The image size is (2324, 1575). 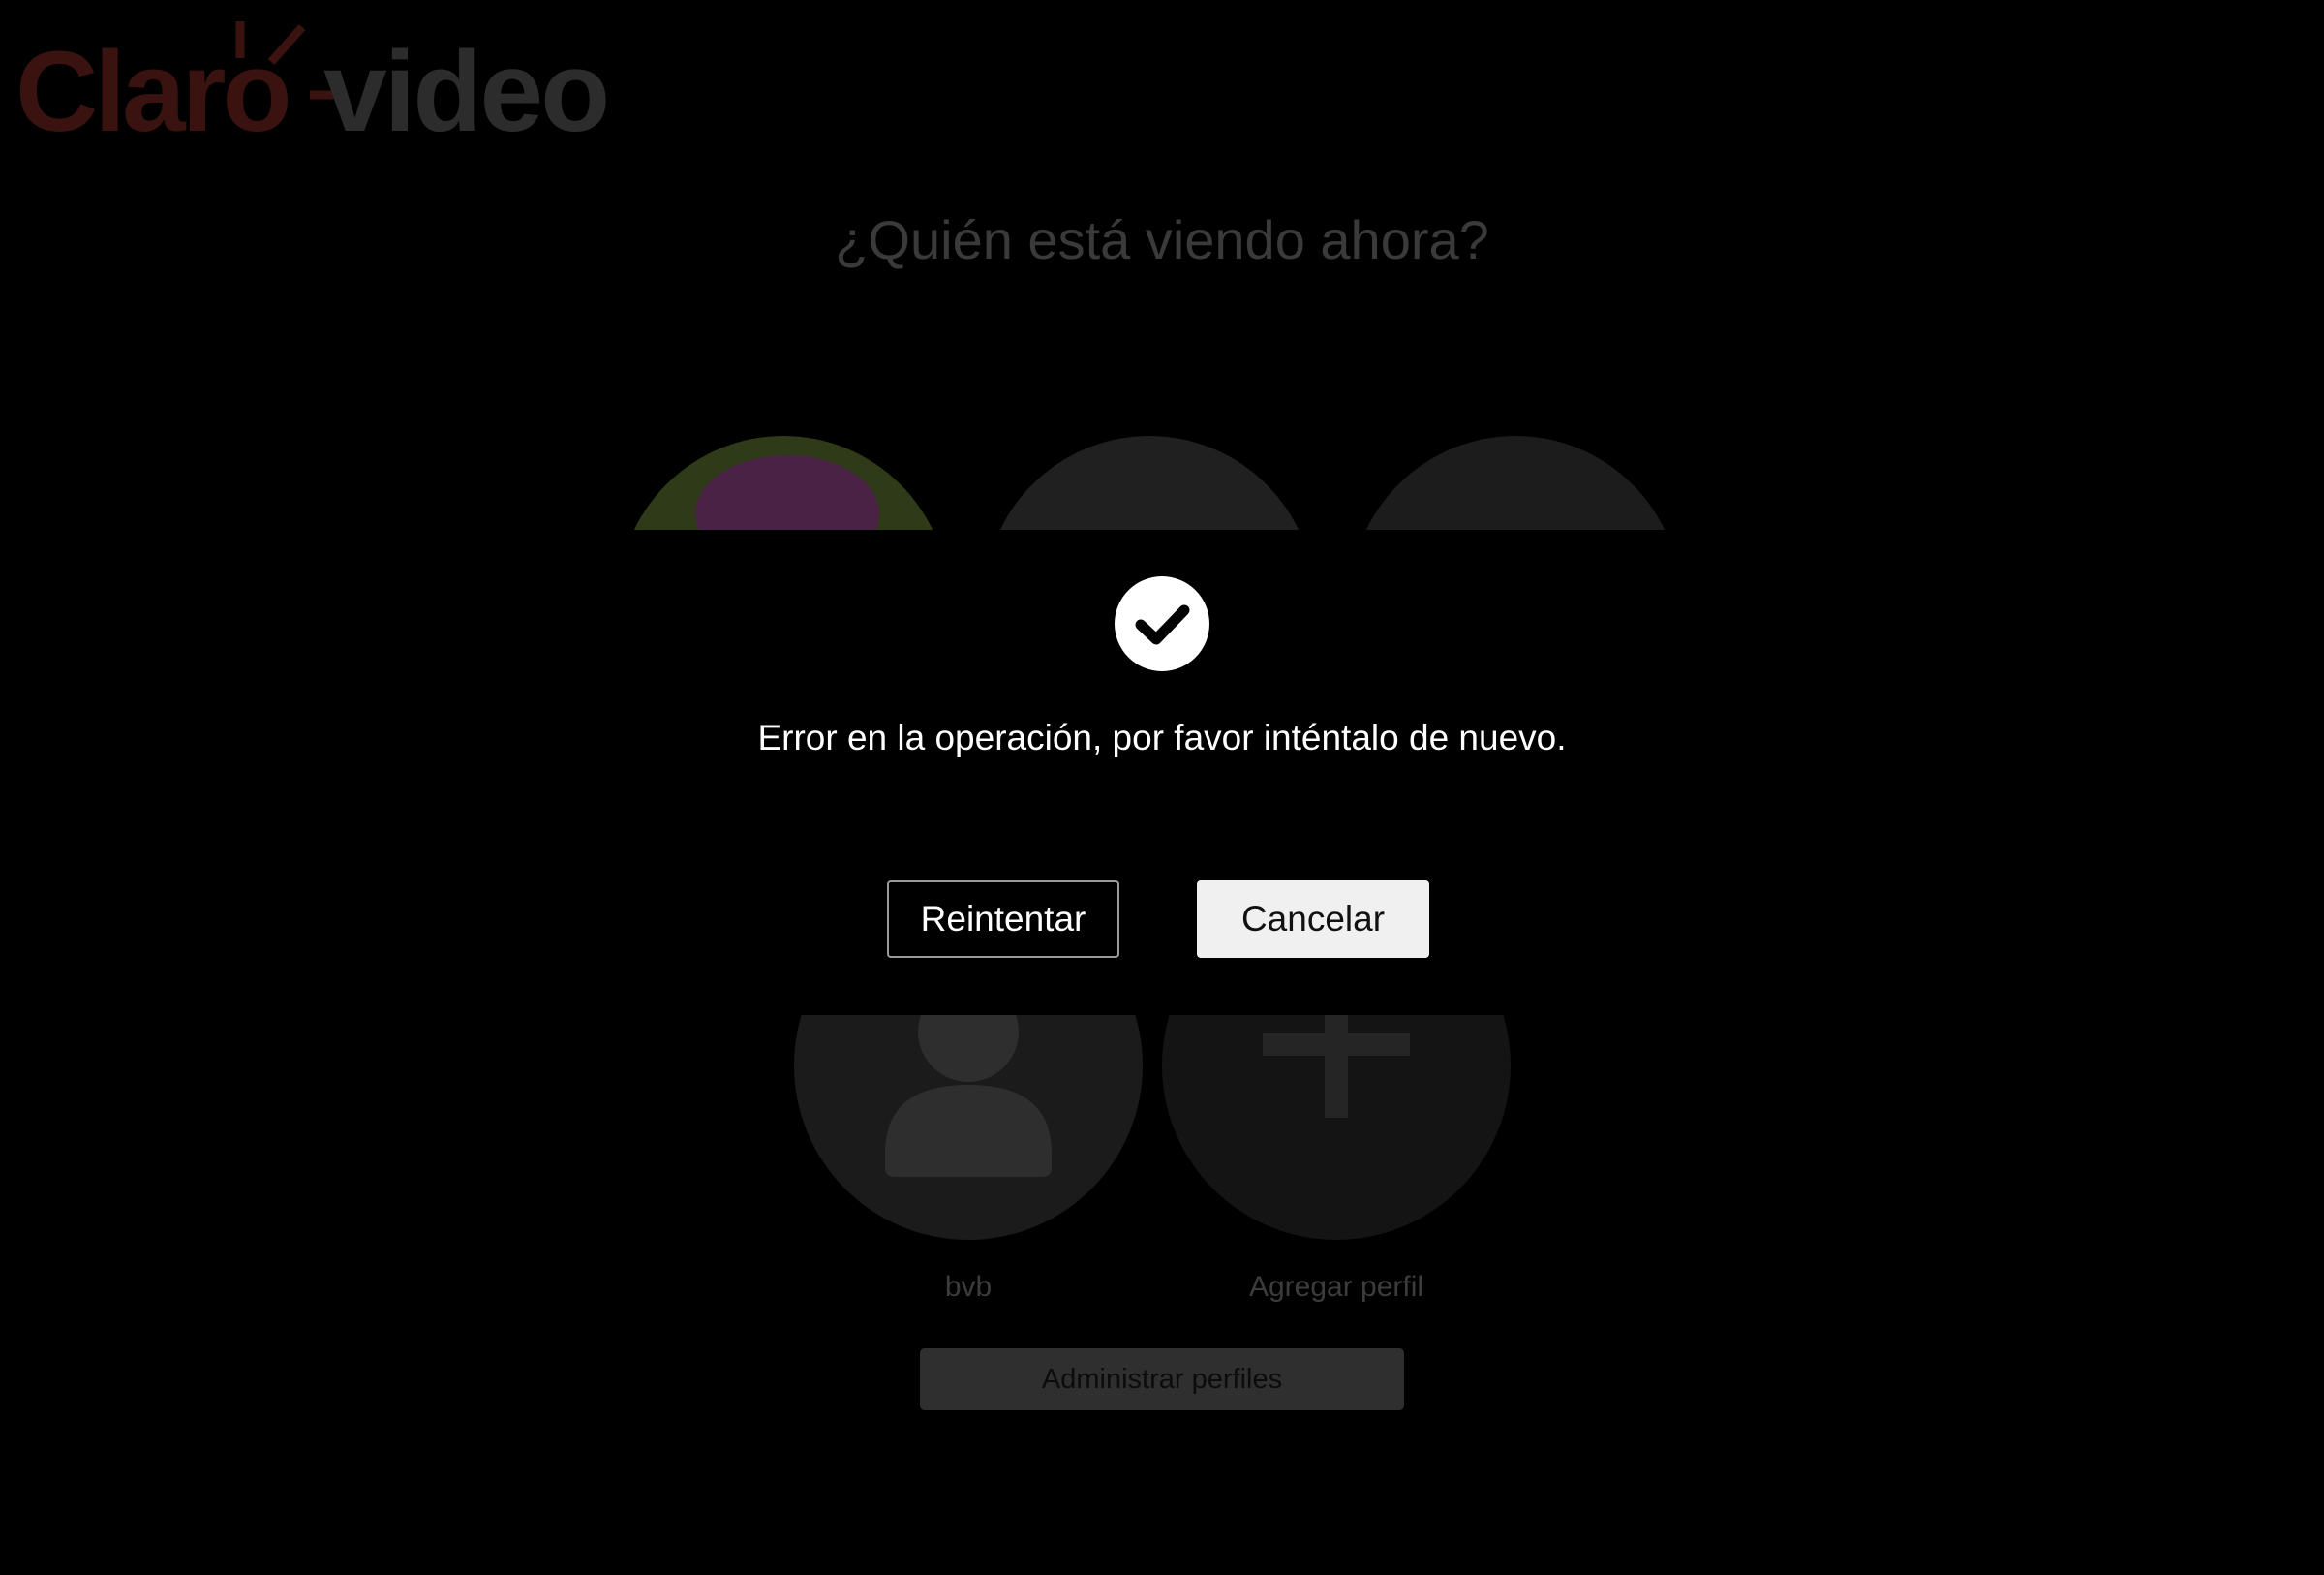 I want to click on profile-name-bvb: bvb, so click(x=969, y=1287).